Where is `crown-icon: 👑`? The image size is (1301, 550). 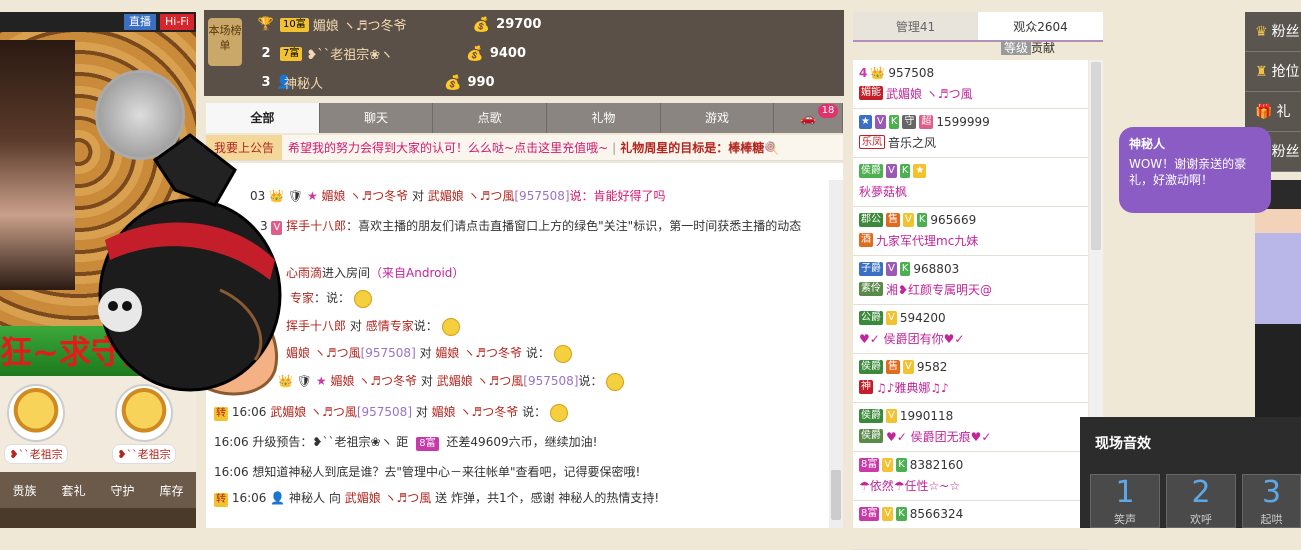
crown-icon: 👑 is located at coordinates (878, 73).